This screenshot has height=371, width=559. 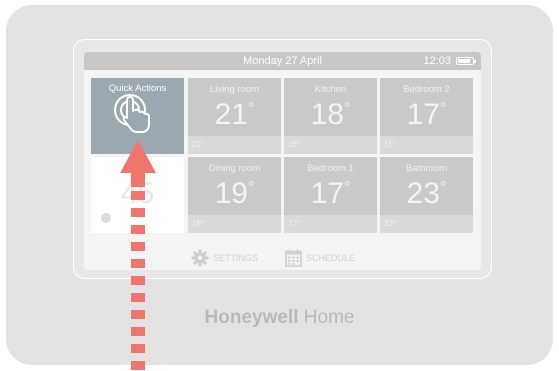 I want to click on room-setpoint: 21°, so click(x=198, y=144).